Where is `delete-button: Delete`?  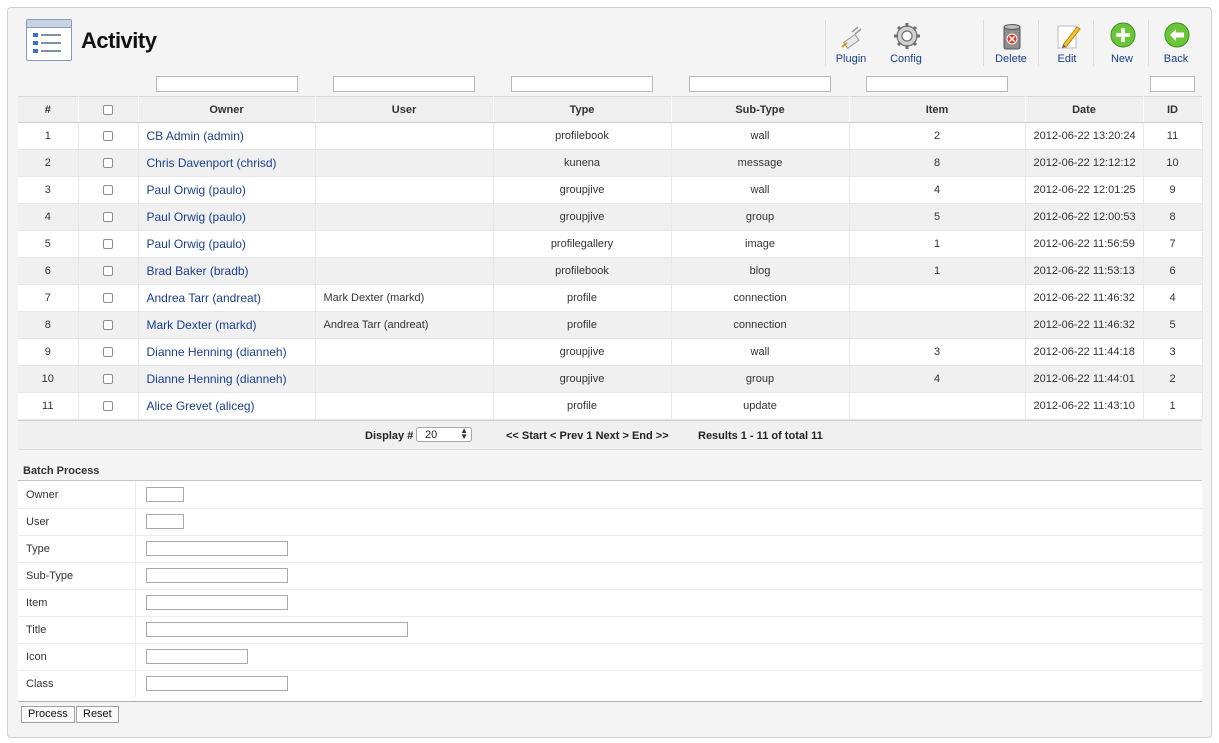
delete-button: Delete is located at coordinates (1011, 44).